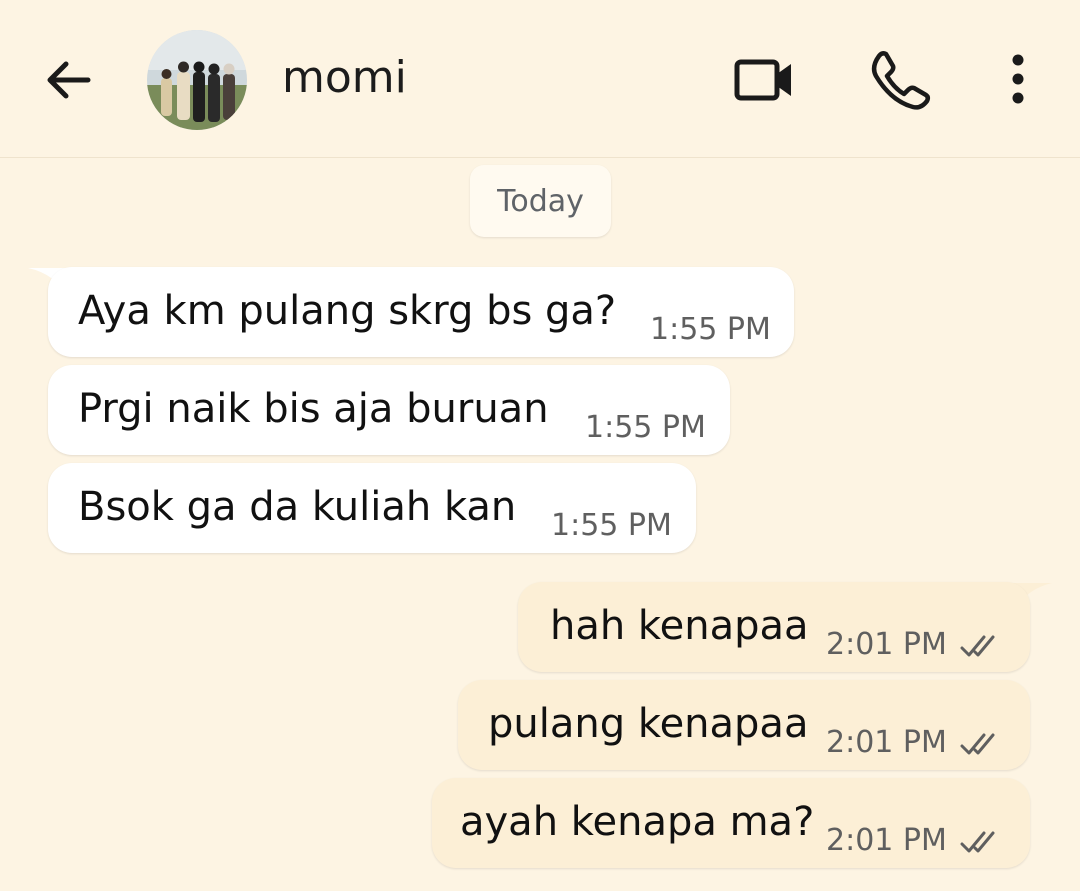  Describe the element at coordinates (68, 80) in the screenshot. I see `back-arrow-icon` at that location.